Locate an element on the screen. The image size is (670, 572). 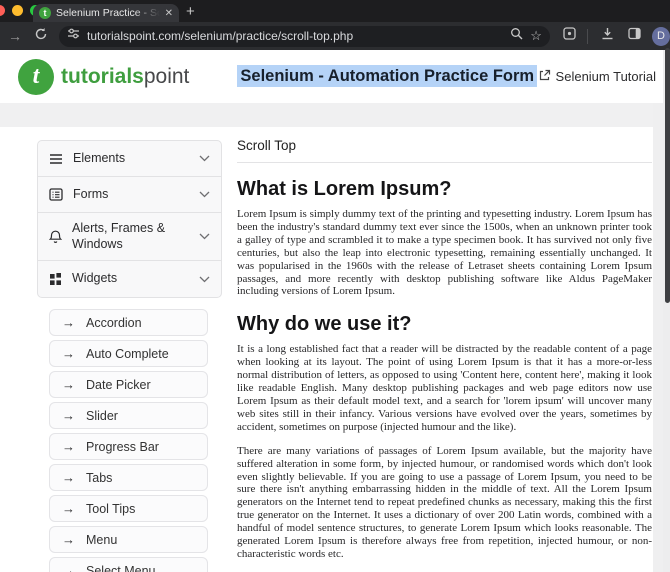
selenium-tutorial-link: Selenium Tutorial is located at coordinates (597, 77).